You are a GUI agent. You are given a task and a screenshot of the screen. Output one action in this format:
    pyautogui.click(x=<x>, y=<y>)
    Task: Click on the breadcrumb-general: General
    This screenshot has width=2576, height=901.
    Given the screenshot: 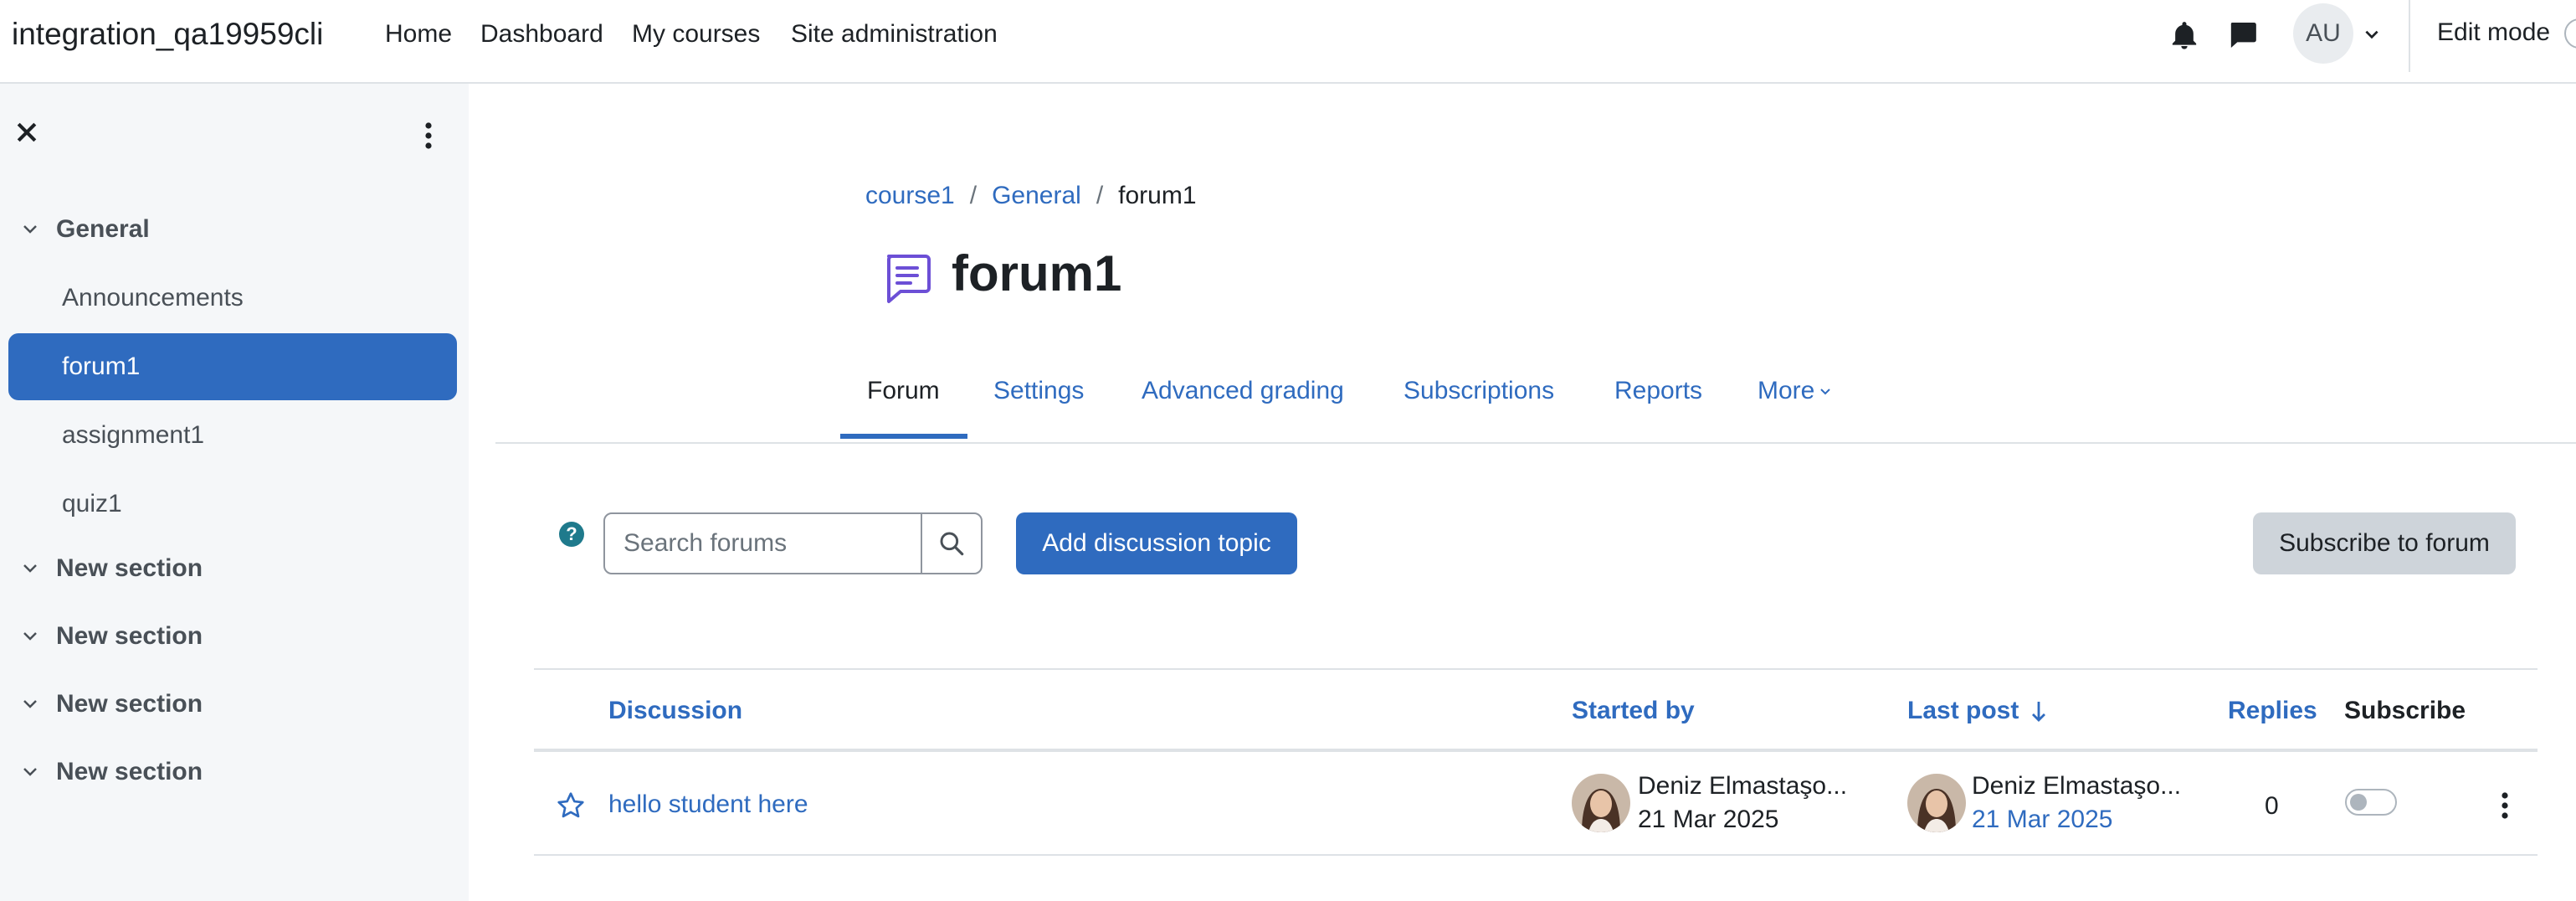 What is the action you would take?
    pyautogui.click(x=1036, y=196)
    